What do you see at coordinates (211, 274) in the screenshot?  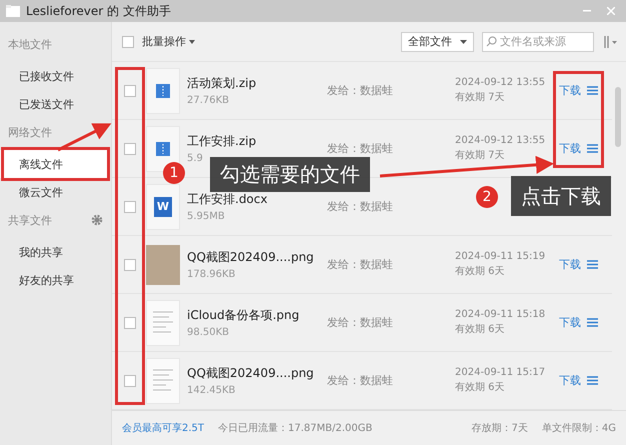 I see `file-size: 178.96KB` at bounding box center [211, 274].